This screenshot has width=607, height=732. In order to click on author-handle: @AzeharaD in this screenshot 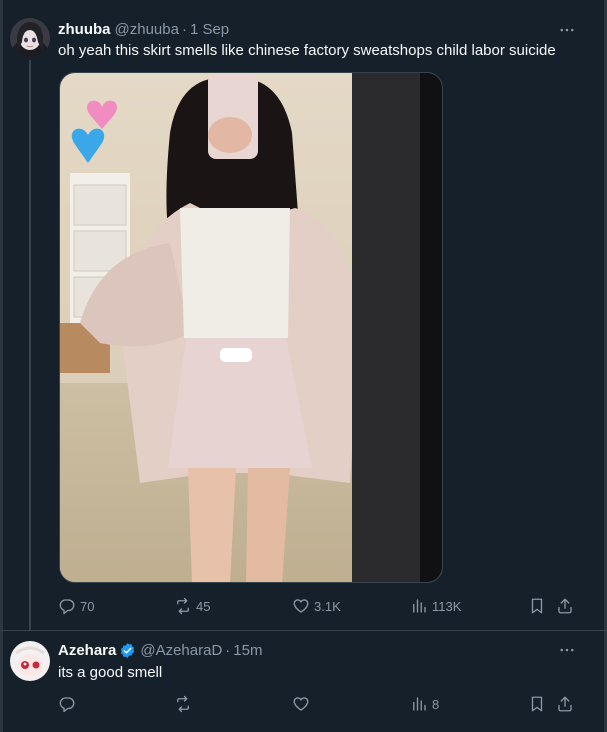, I will do `click(181, 650)`.